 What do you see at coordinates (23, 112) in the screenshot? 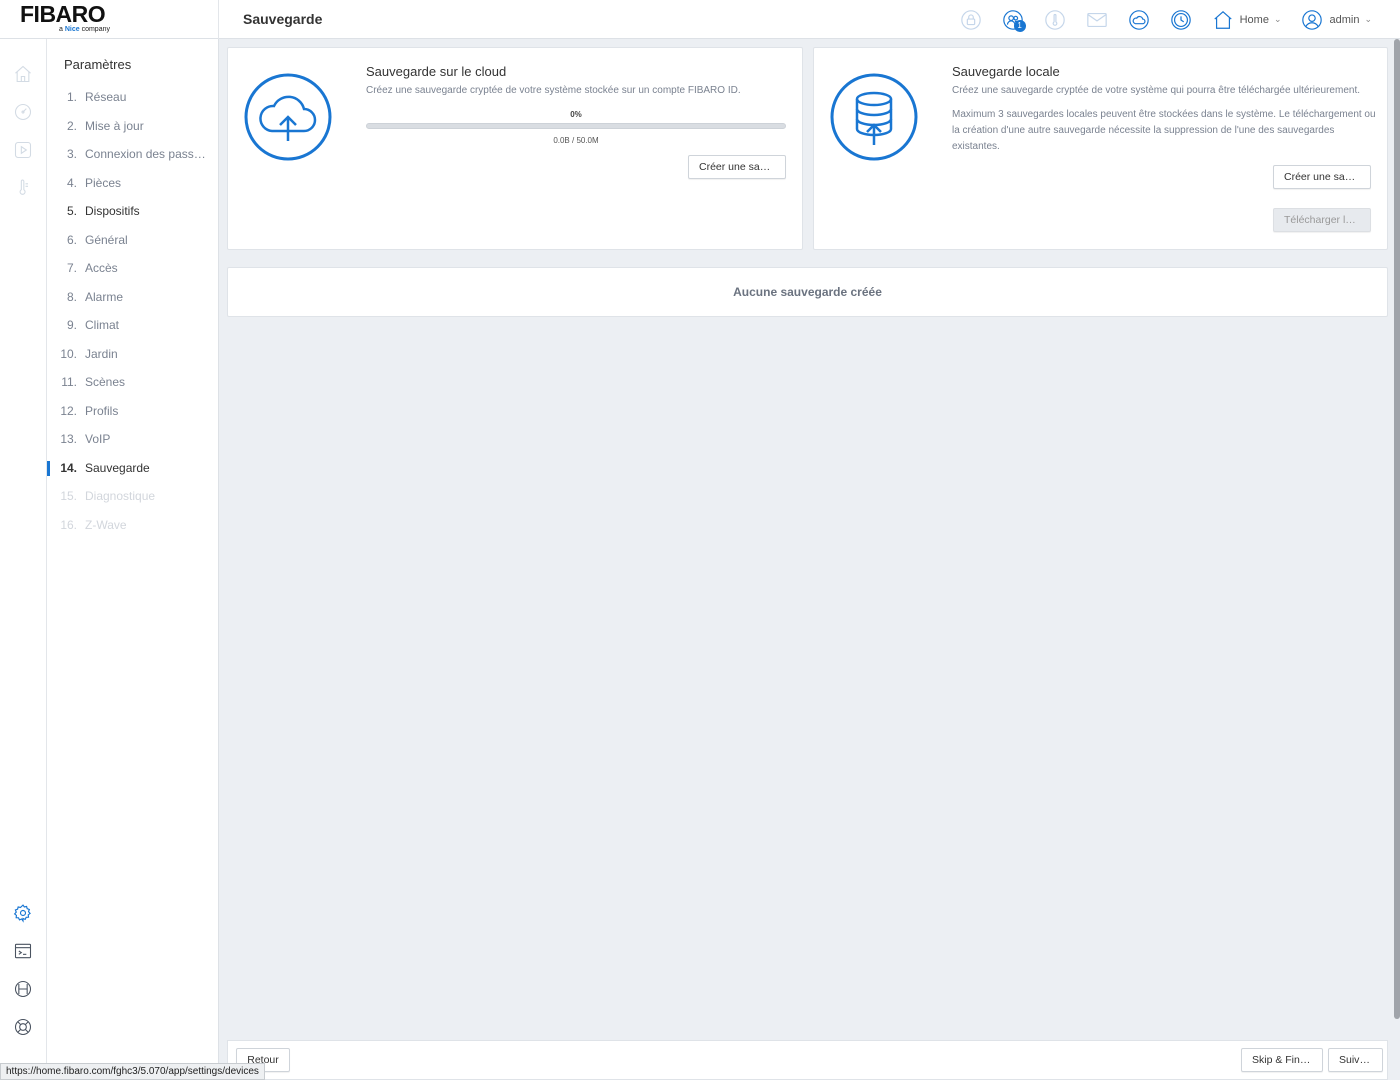
I see `dashboard-nav-icon` at bounding box center [23, 112].